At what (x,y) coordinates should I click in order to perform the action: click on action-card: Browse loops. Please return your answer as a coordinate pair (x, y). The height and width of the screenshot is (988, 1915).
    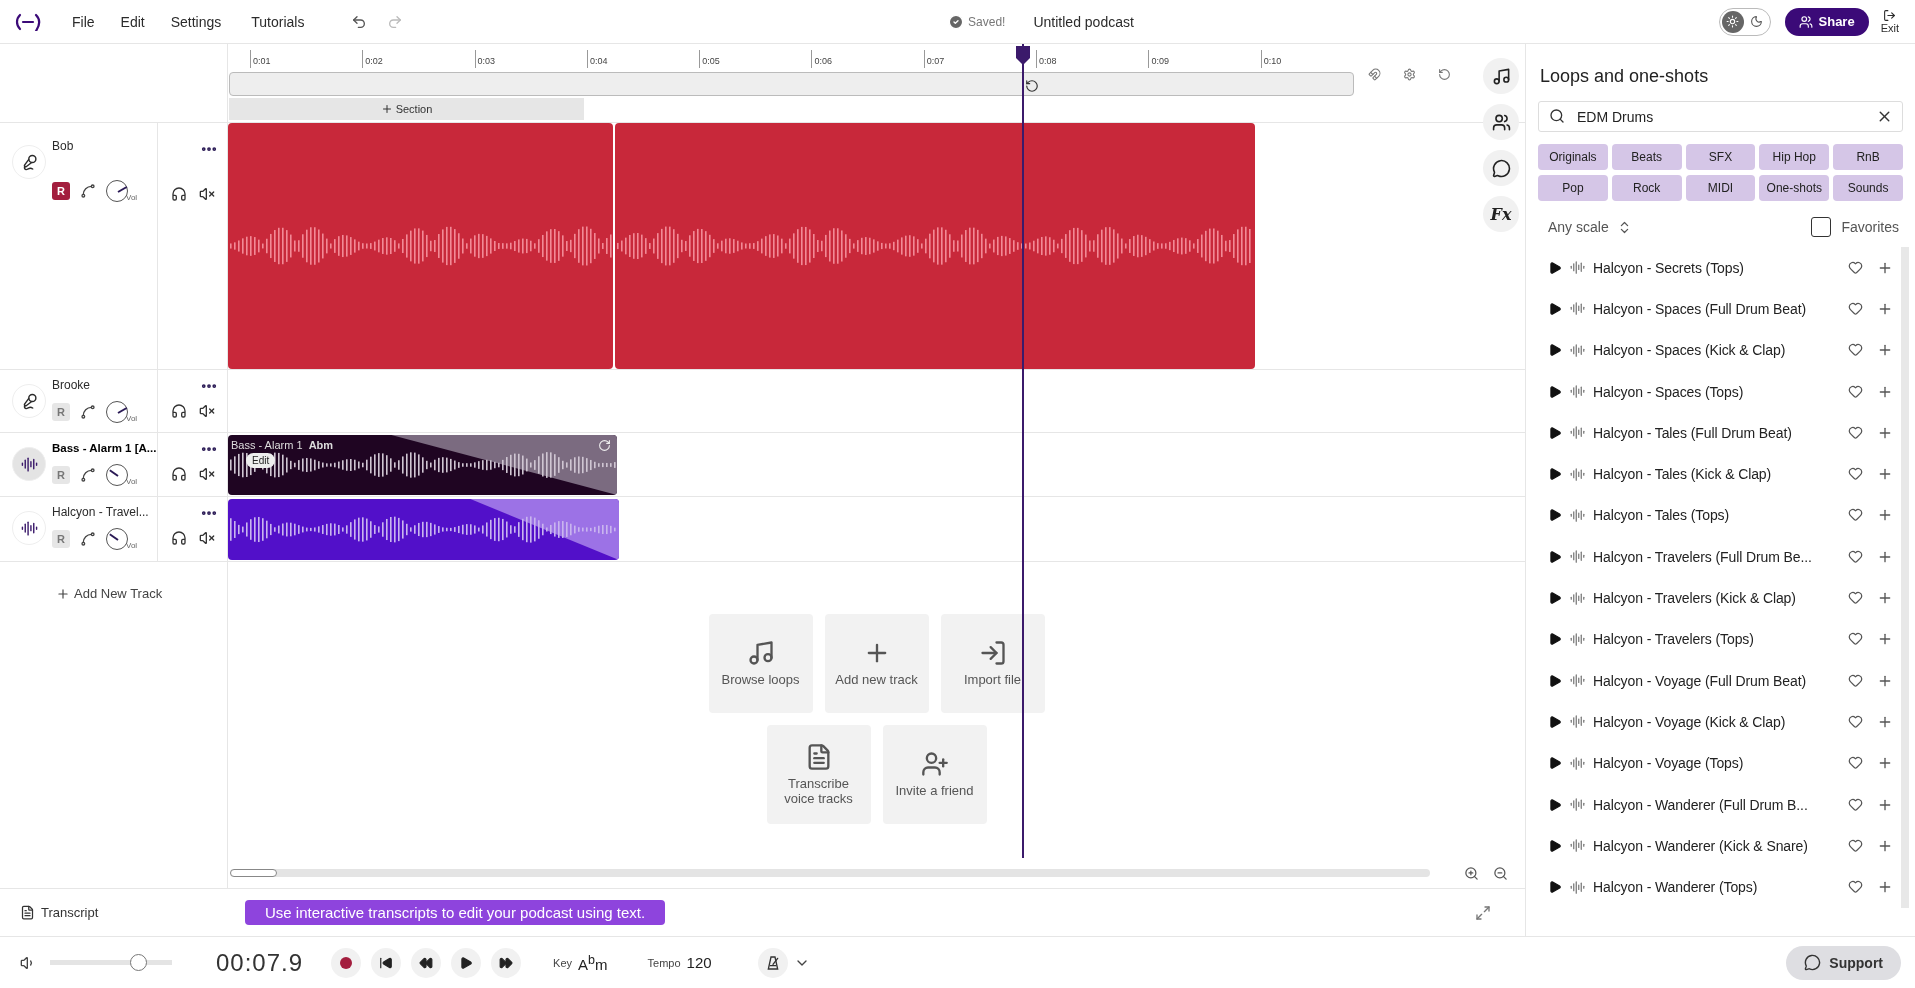
    Looking at the image, I should click on (760, 663).